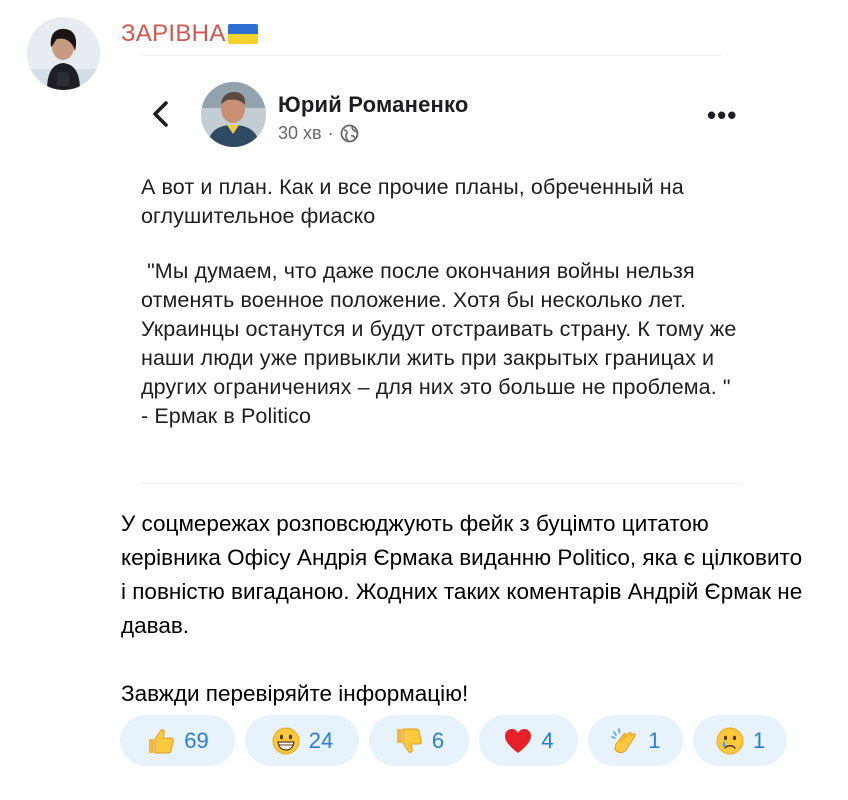 The image size is (848, 800). What do you see at coordinates (196, 740) in the screenshot?
I see `reaction-count: 69` at bounding box center [196, 740].